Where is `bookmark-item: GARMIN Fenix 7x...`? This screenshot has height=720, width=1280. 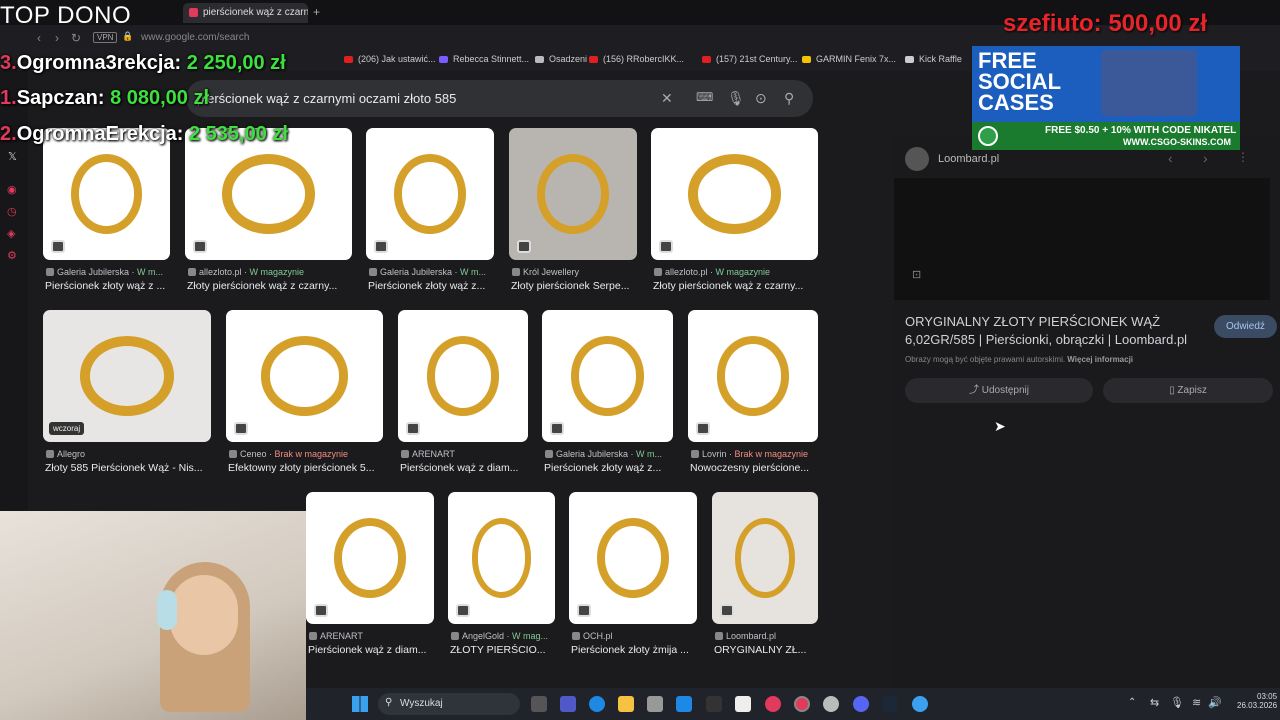 bookmark-item: GARMIN Fenix 7x... is located at coordinates (849, 59).